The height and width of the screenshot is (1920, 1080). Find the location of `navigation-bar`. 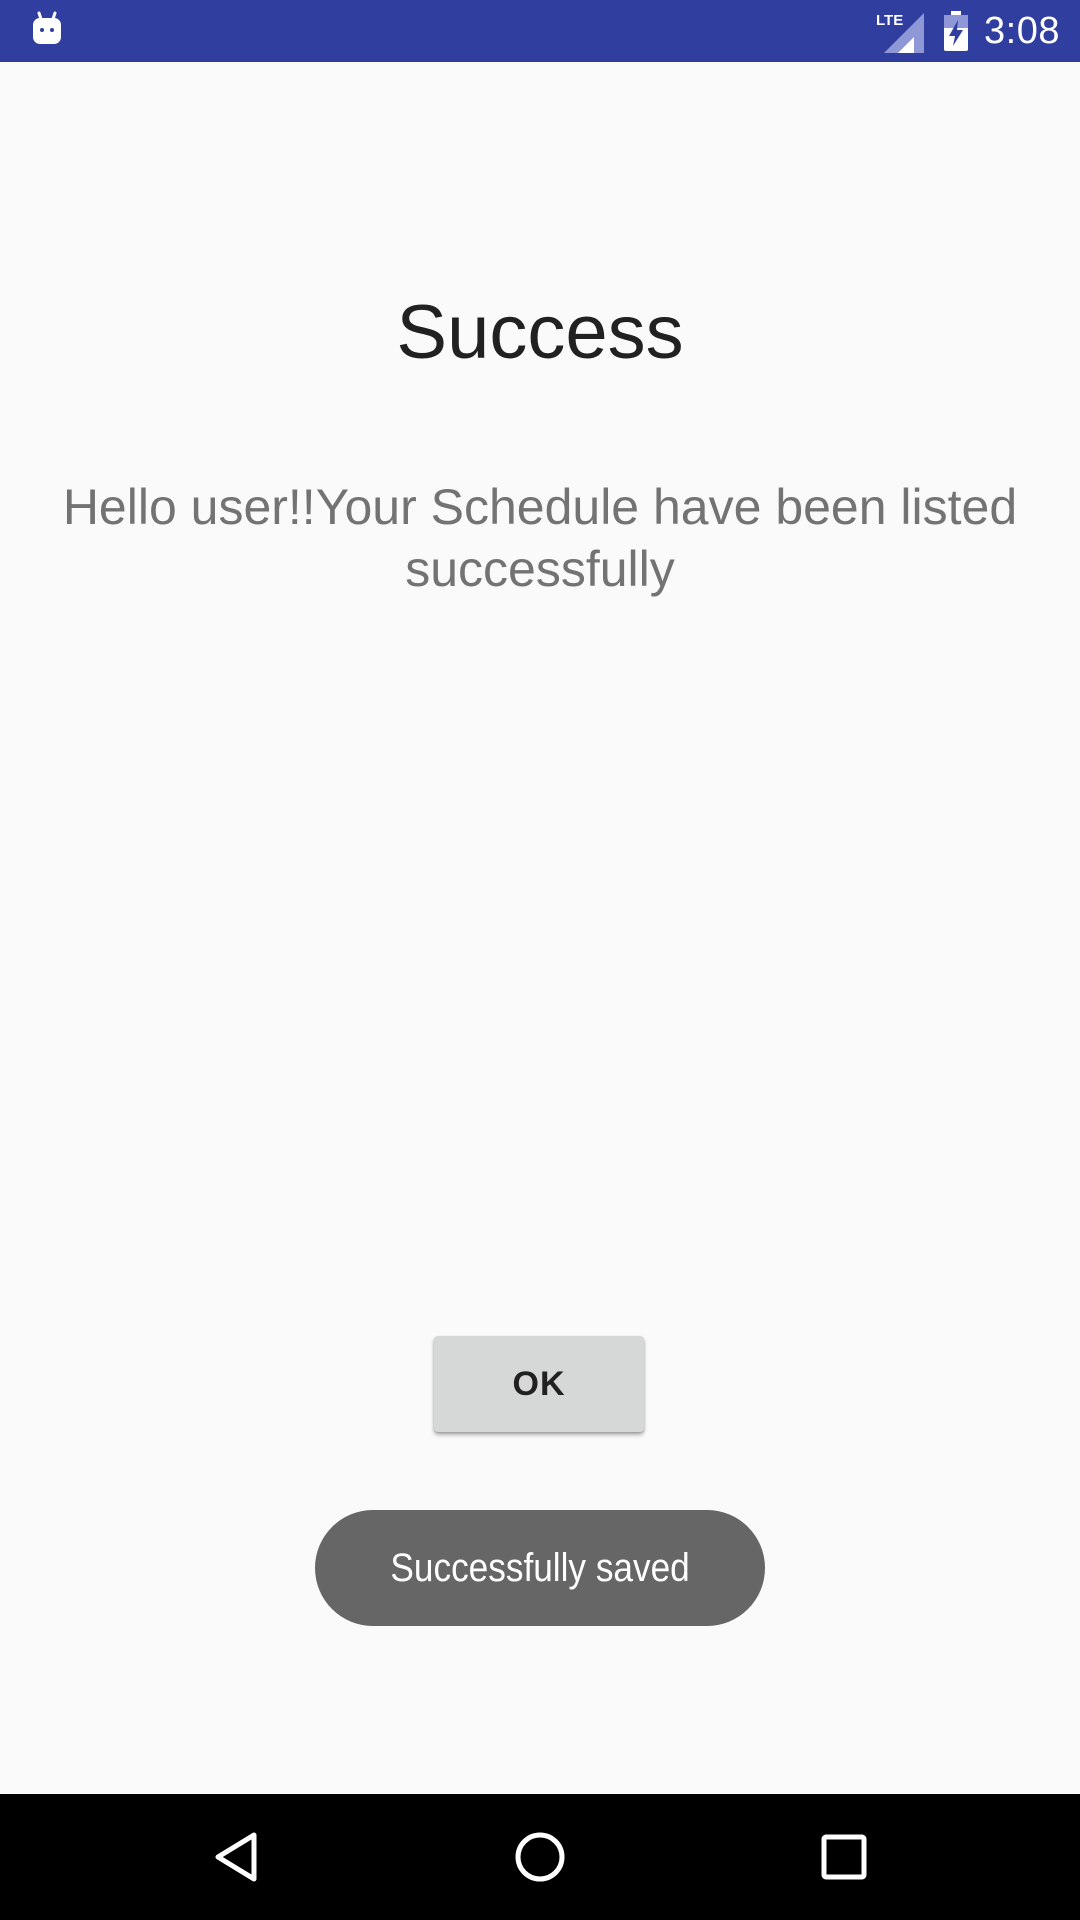

navigation-bar is located at coordinates (540, 1857).